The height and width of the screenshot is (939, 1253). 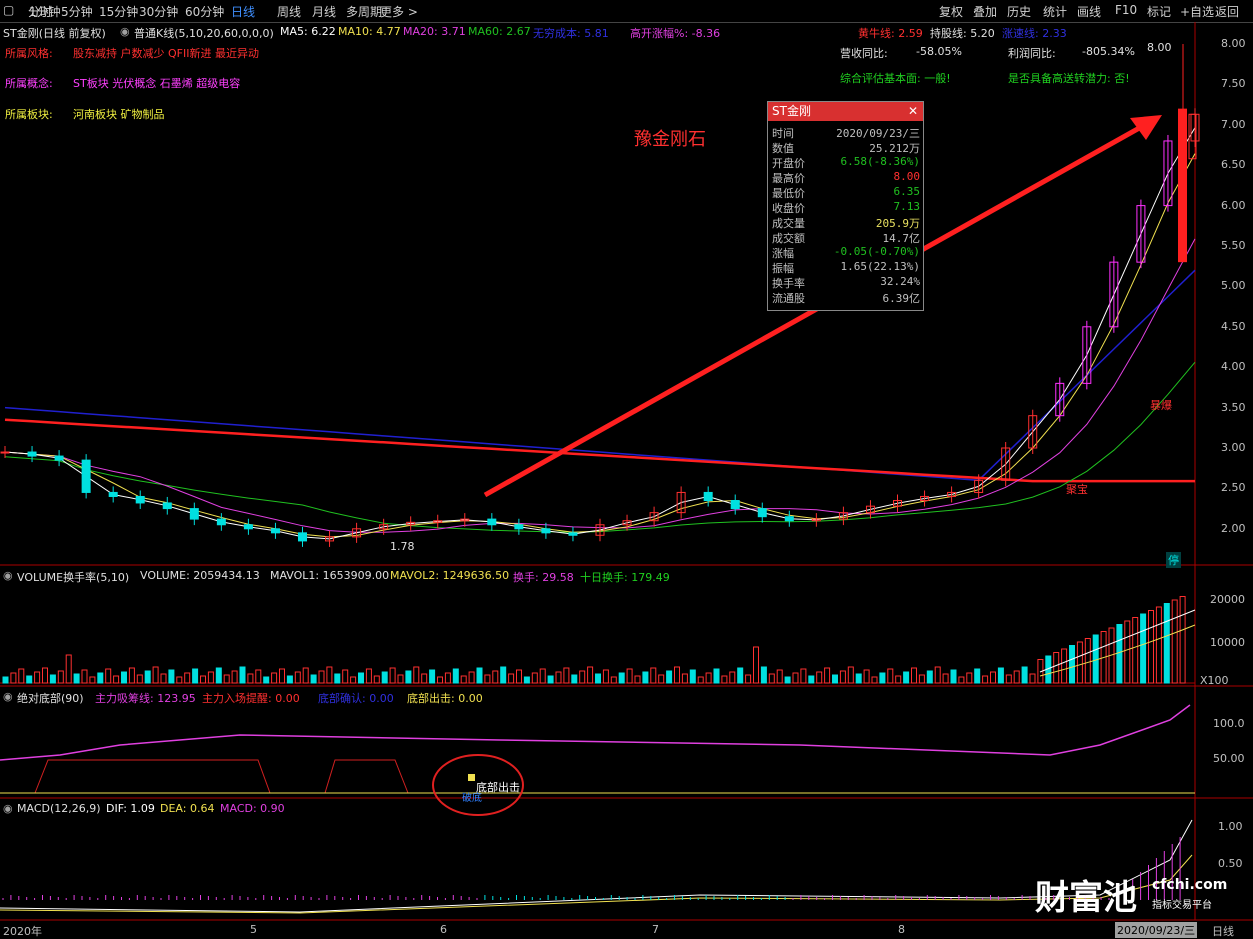 I want to click on popup-row: 数值 25.212万, so click(x=845, y=147).